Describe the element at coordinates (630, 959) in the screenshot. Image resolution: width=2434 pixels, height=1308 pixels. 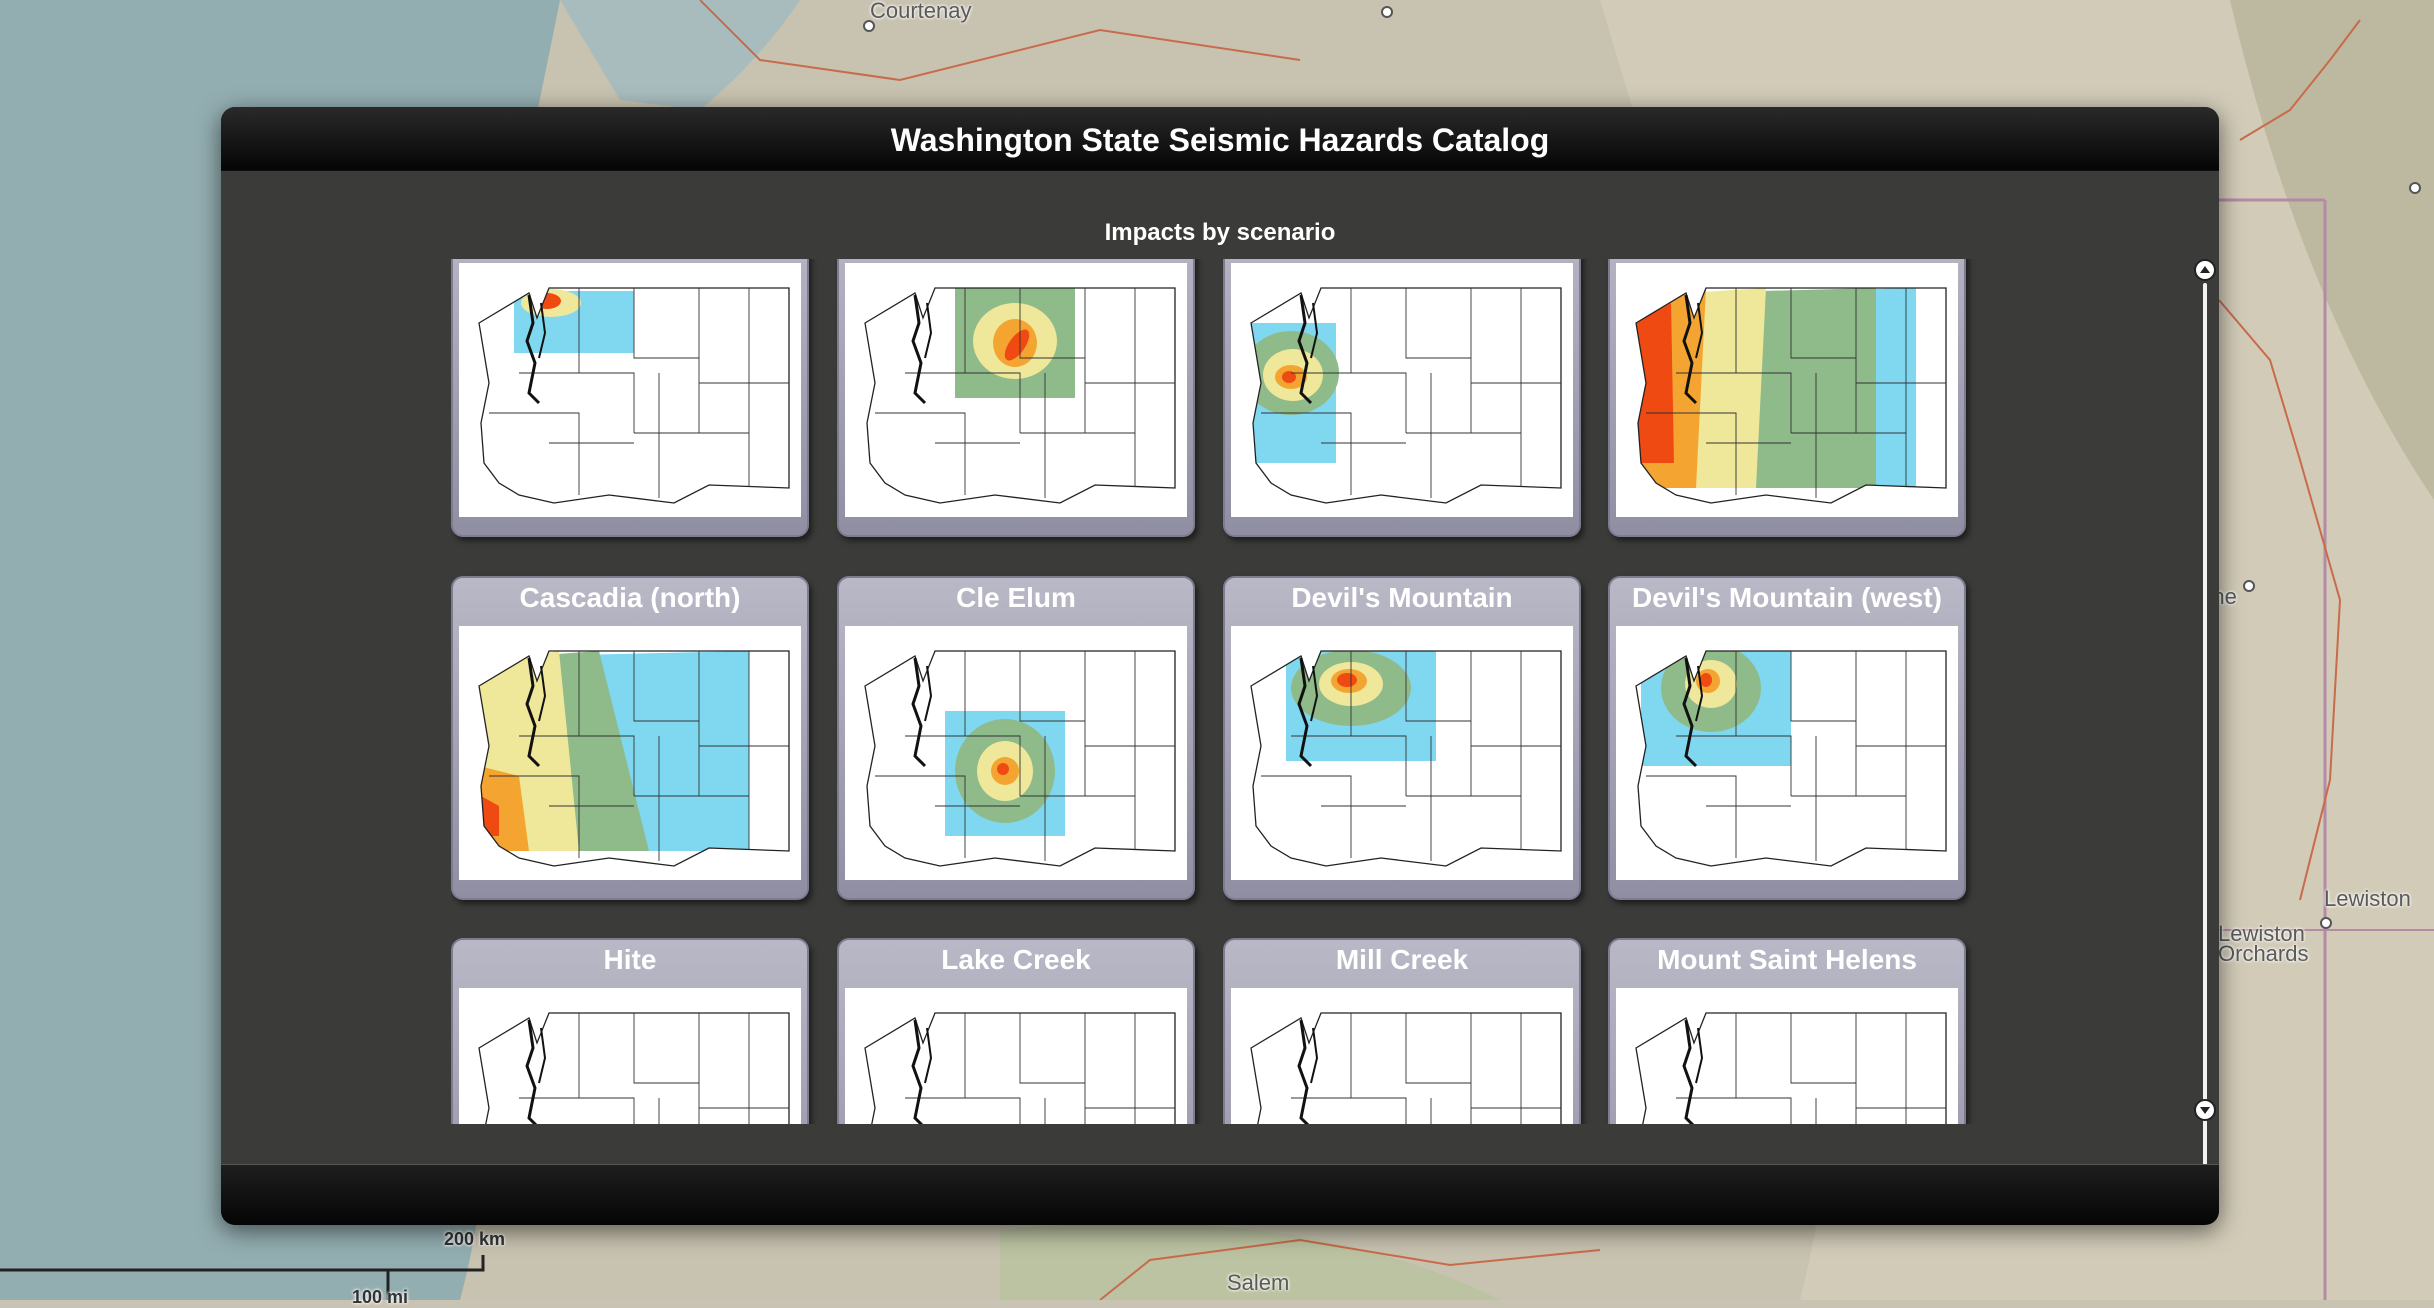
I see `scenario-card-title: Hite` at that location.